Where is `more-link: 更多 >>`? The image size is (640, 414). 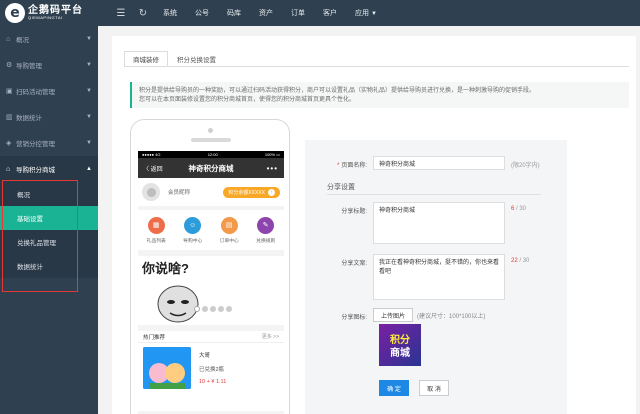 more-link: 更多 >> is located at coordinates (270, 336).